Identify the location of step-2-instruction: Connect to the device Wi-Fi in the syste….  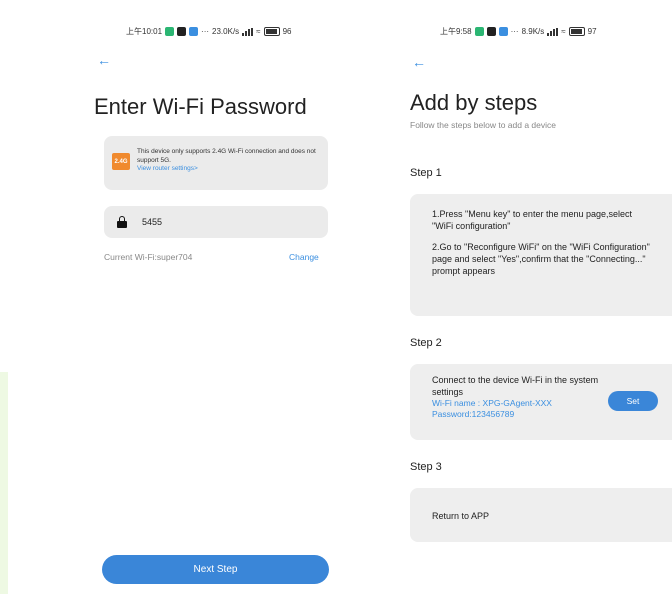
(522, 397).